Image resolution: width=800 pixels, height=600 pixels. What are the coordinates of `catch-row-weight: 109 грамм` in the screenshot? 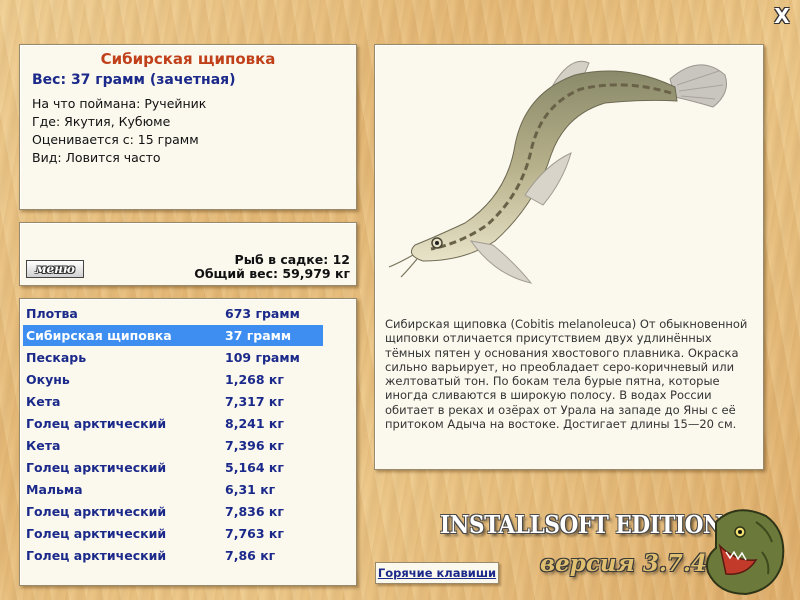 It's located at (262, 357).